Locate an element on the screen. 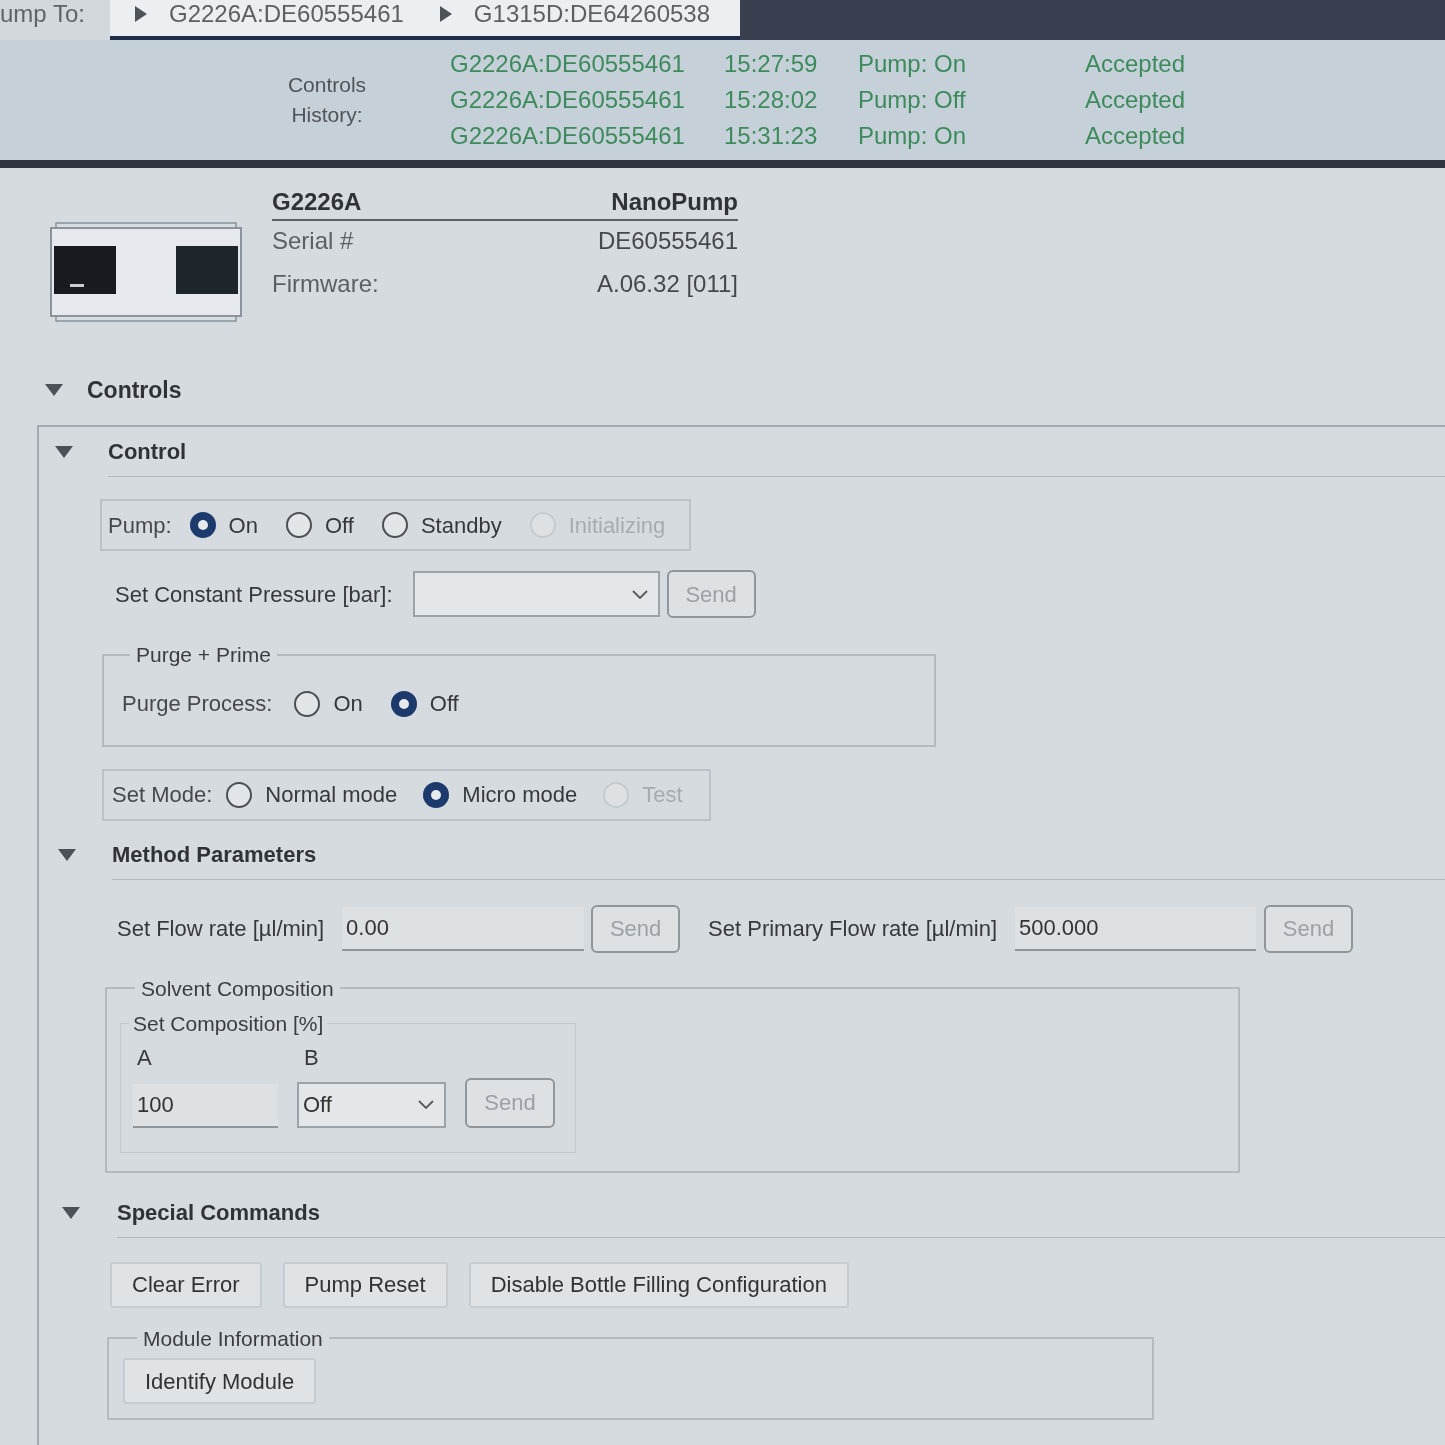 The width and height of the screenshot is (1445, 1445). group-title: Purge + Prime is located at coordinates (203, 655).